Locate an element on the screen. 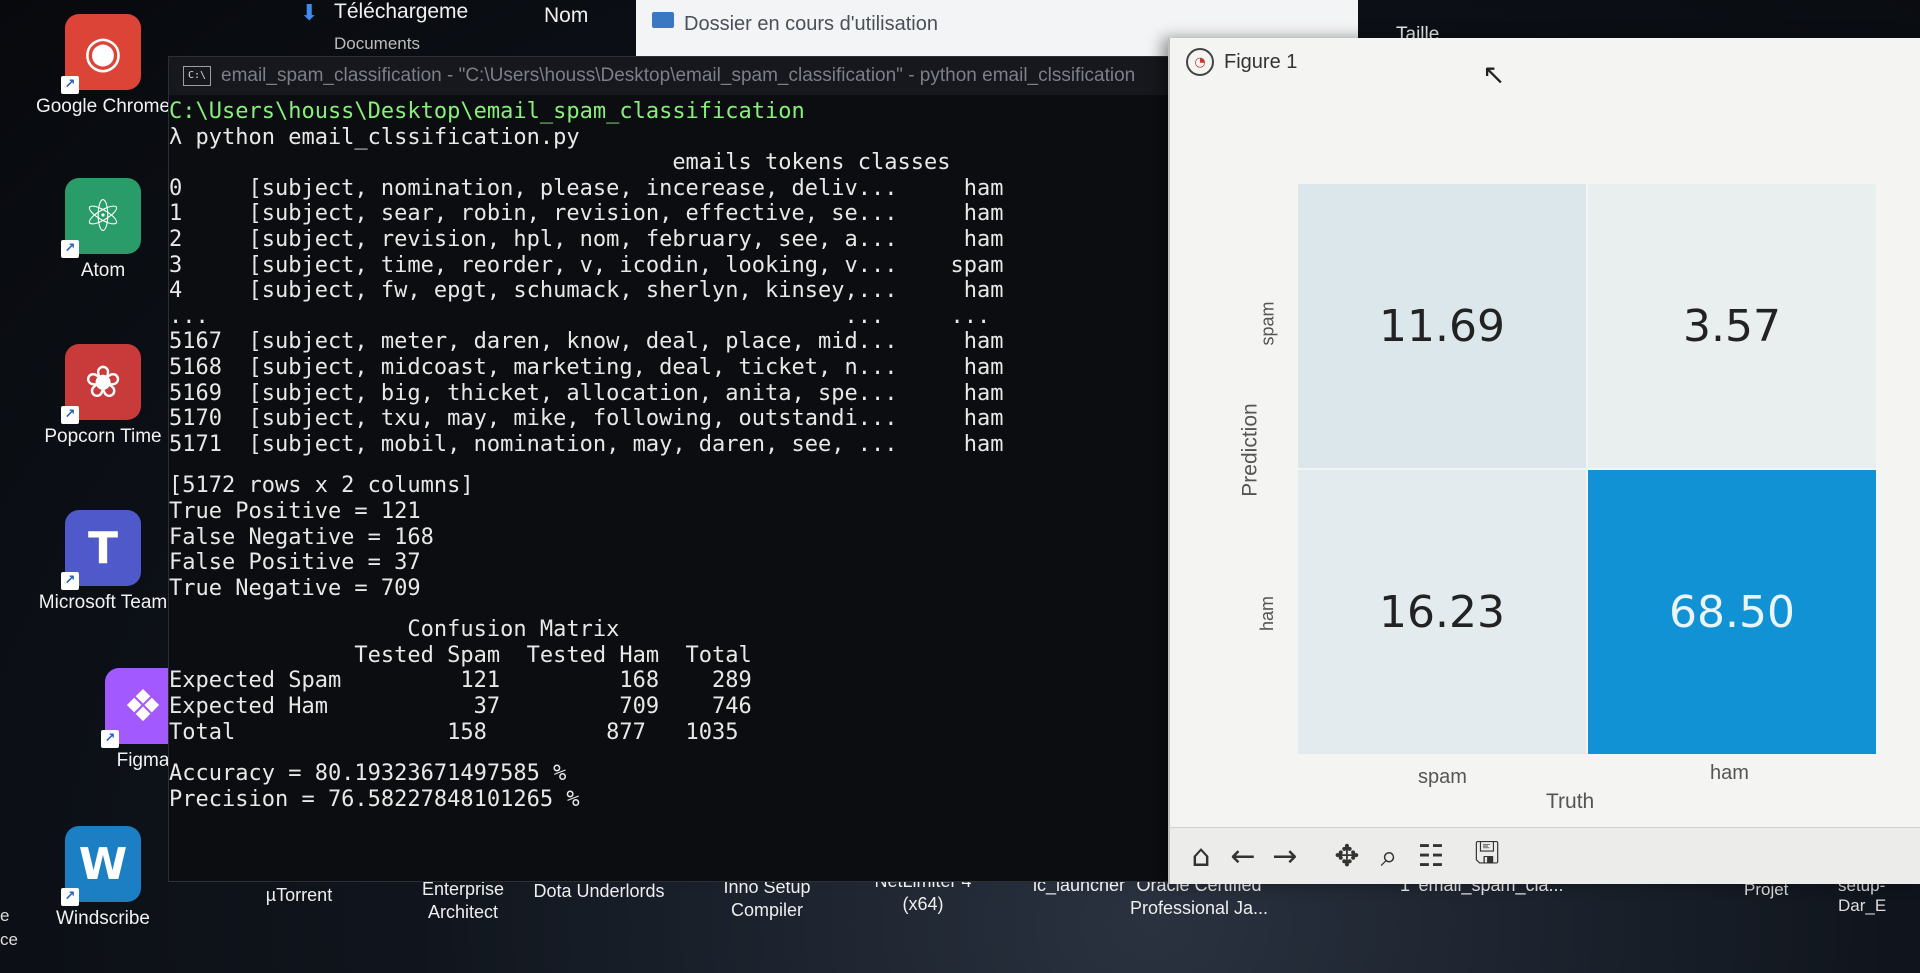  y-axis-label: Prediction is located at coordinates (1250, 450).